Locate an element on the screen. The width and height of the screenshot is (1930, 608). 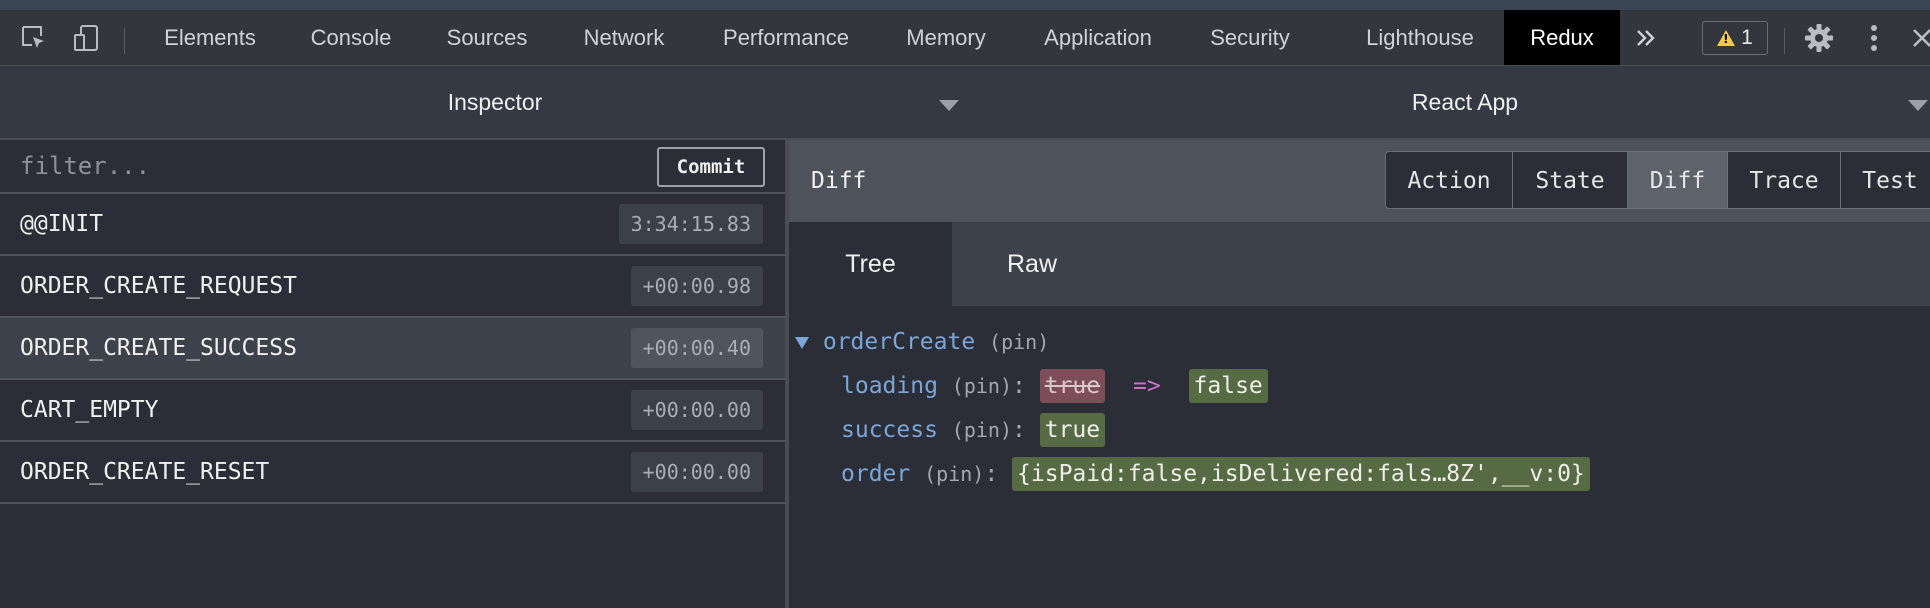
view-tabs: Tree Raw is located at coordinates (1359, 264).